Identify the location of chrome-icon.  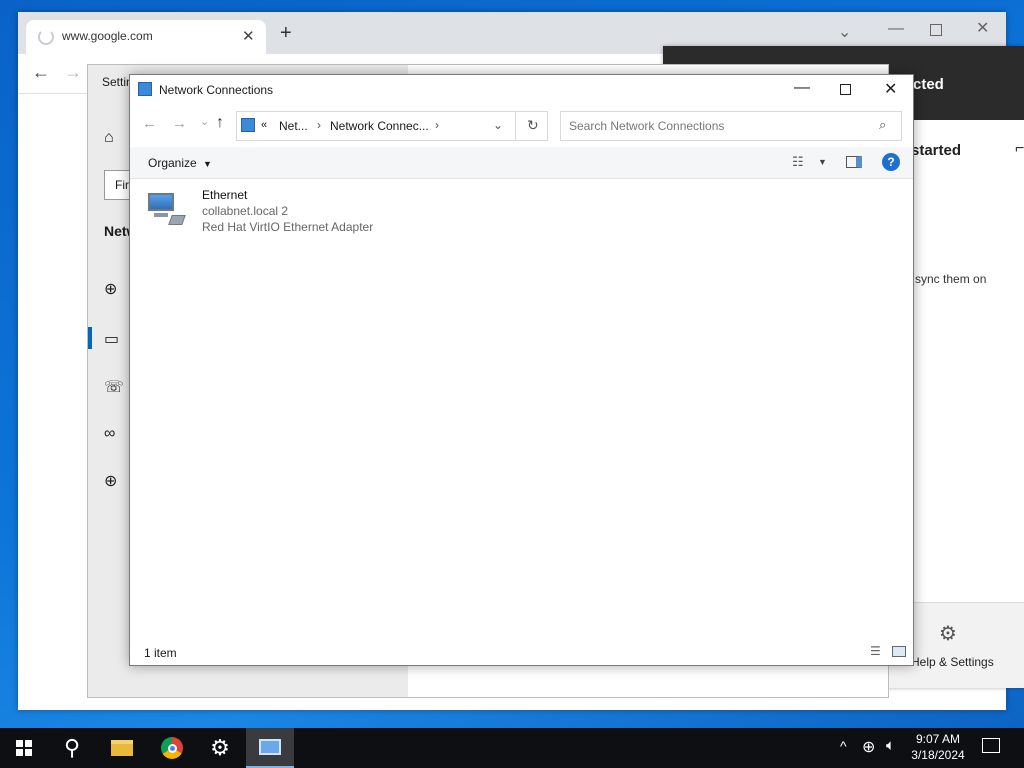
(172, 748).